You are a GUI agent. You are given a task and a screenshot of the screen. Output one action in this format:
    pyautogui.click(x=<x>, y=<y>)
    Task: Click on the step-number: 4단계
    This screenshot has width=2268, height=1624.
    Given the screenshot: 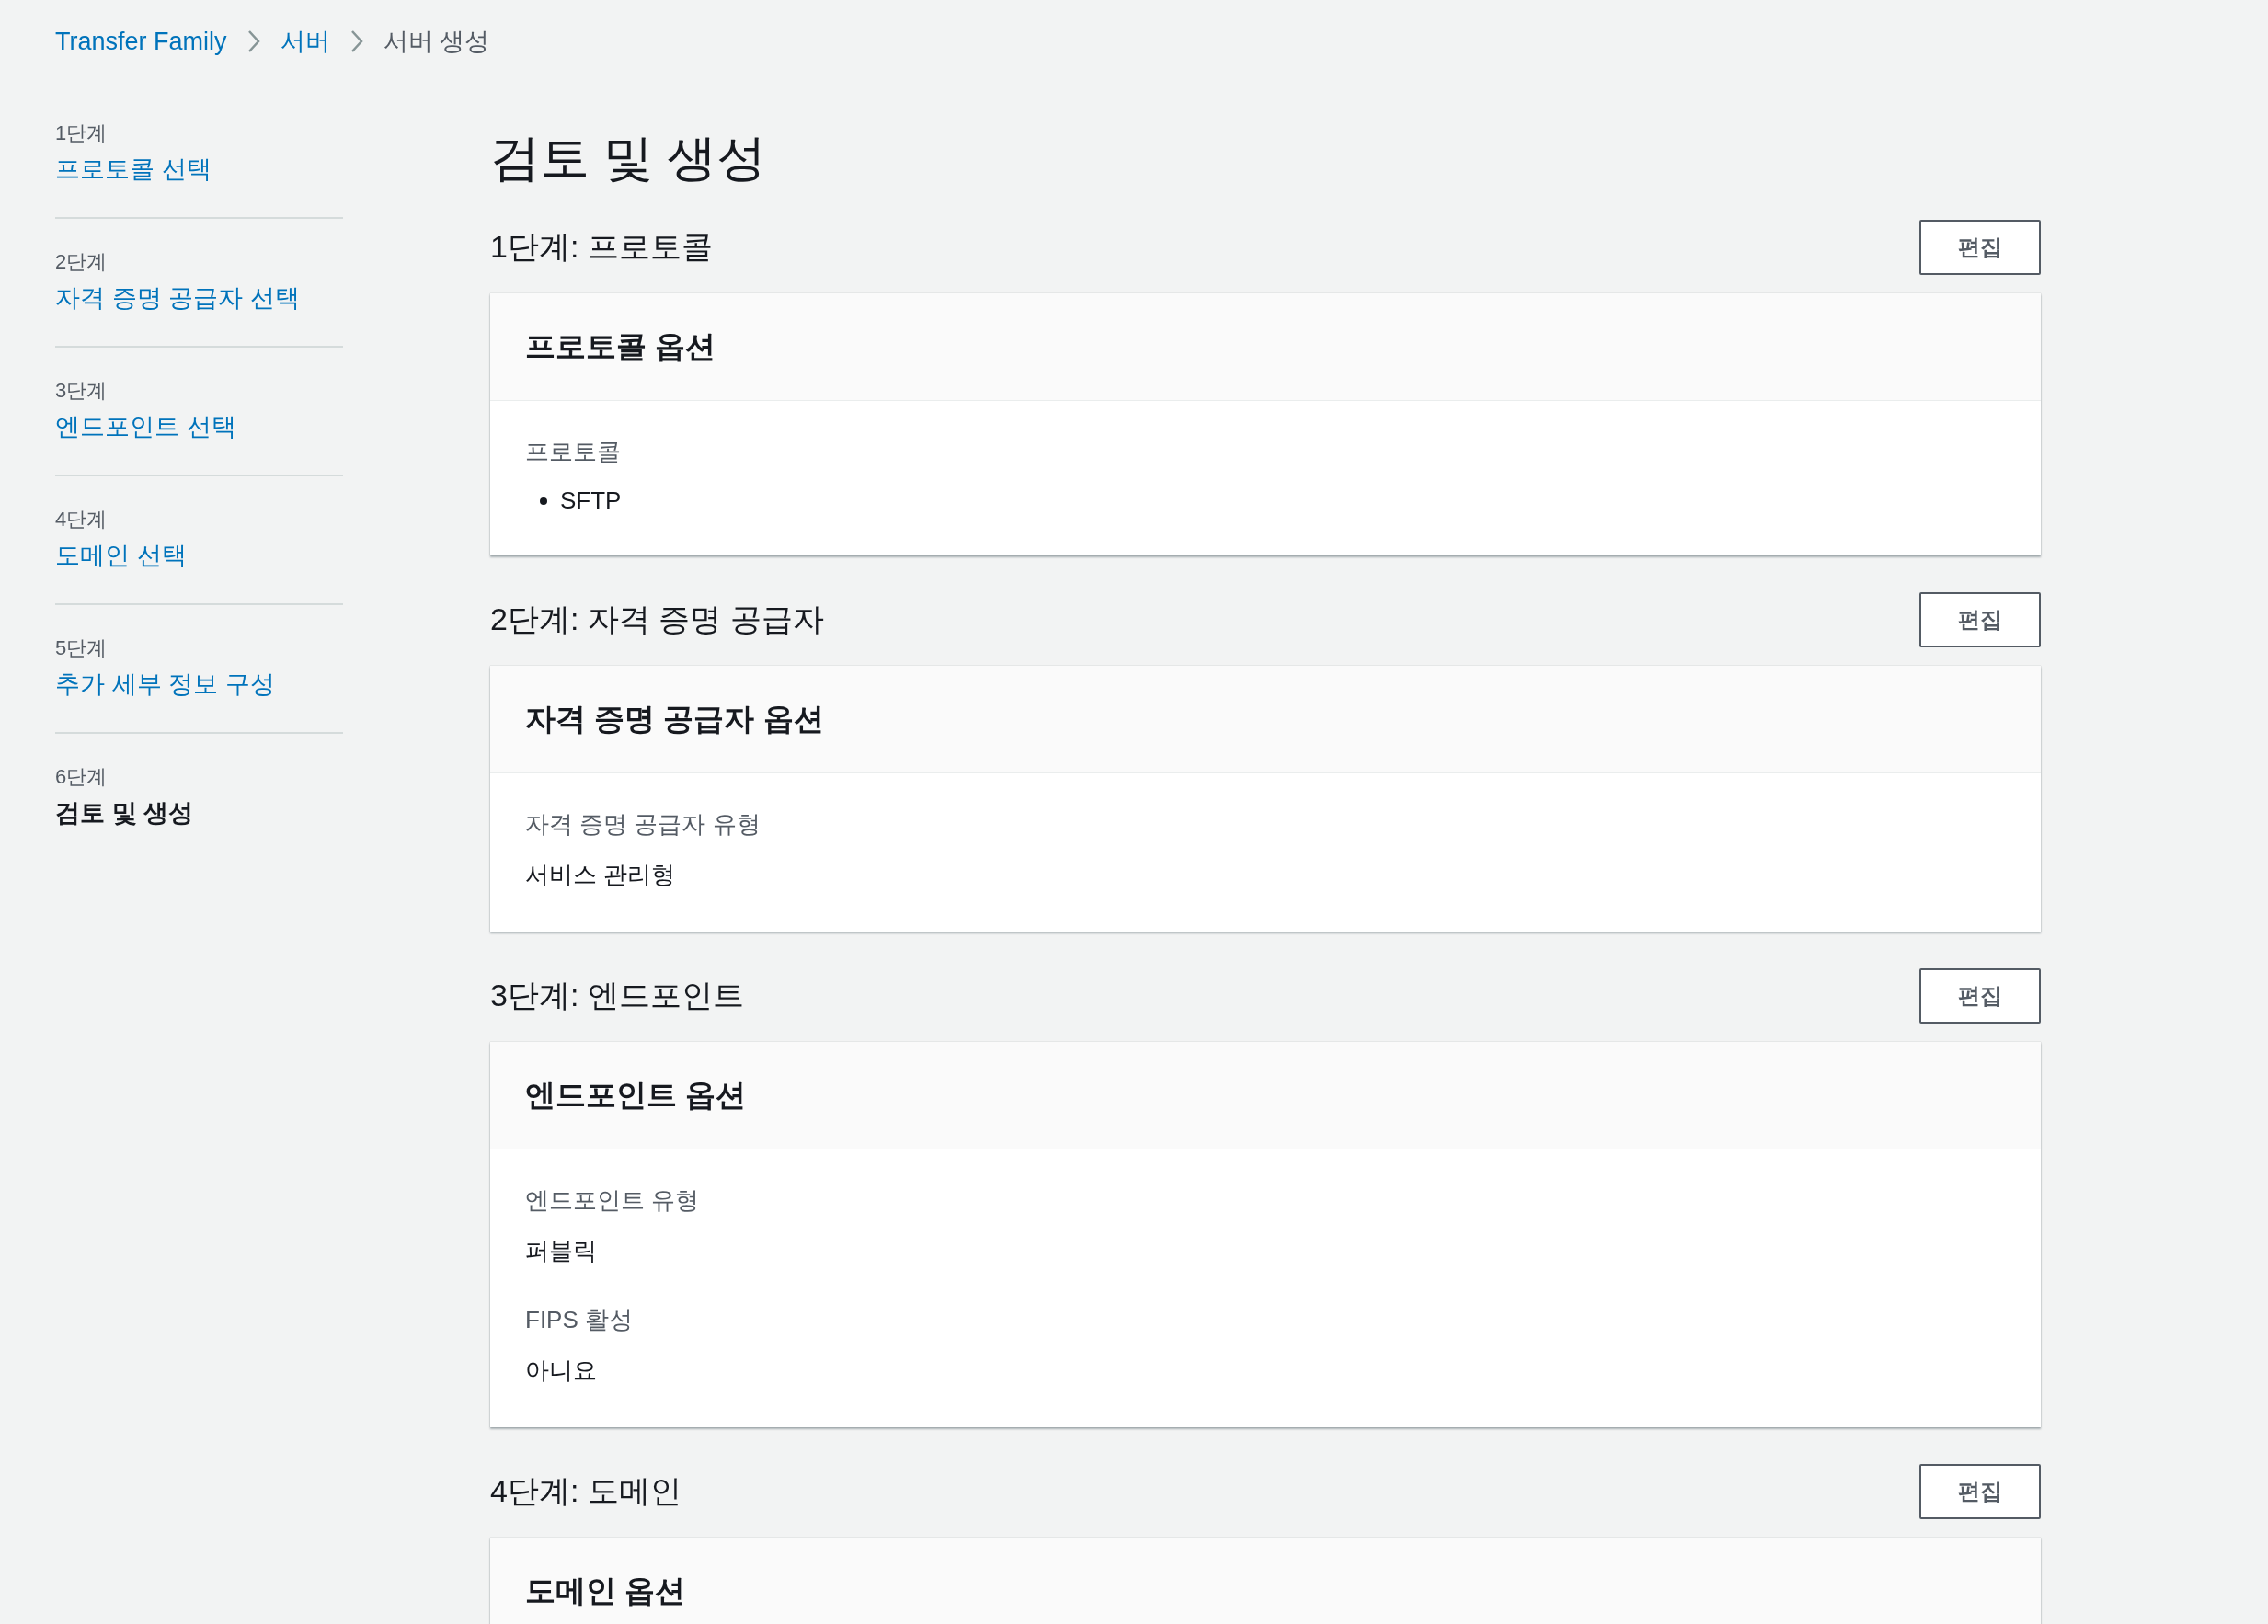 What is the action you would take?
    pyautogui.click(x=82, y=519)
    